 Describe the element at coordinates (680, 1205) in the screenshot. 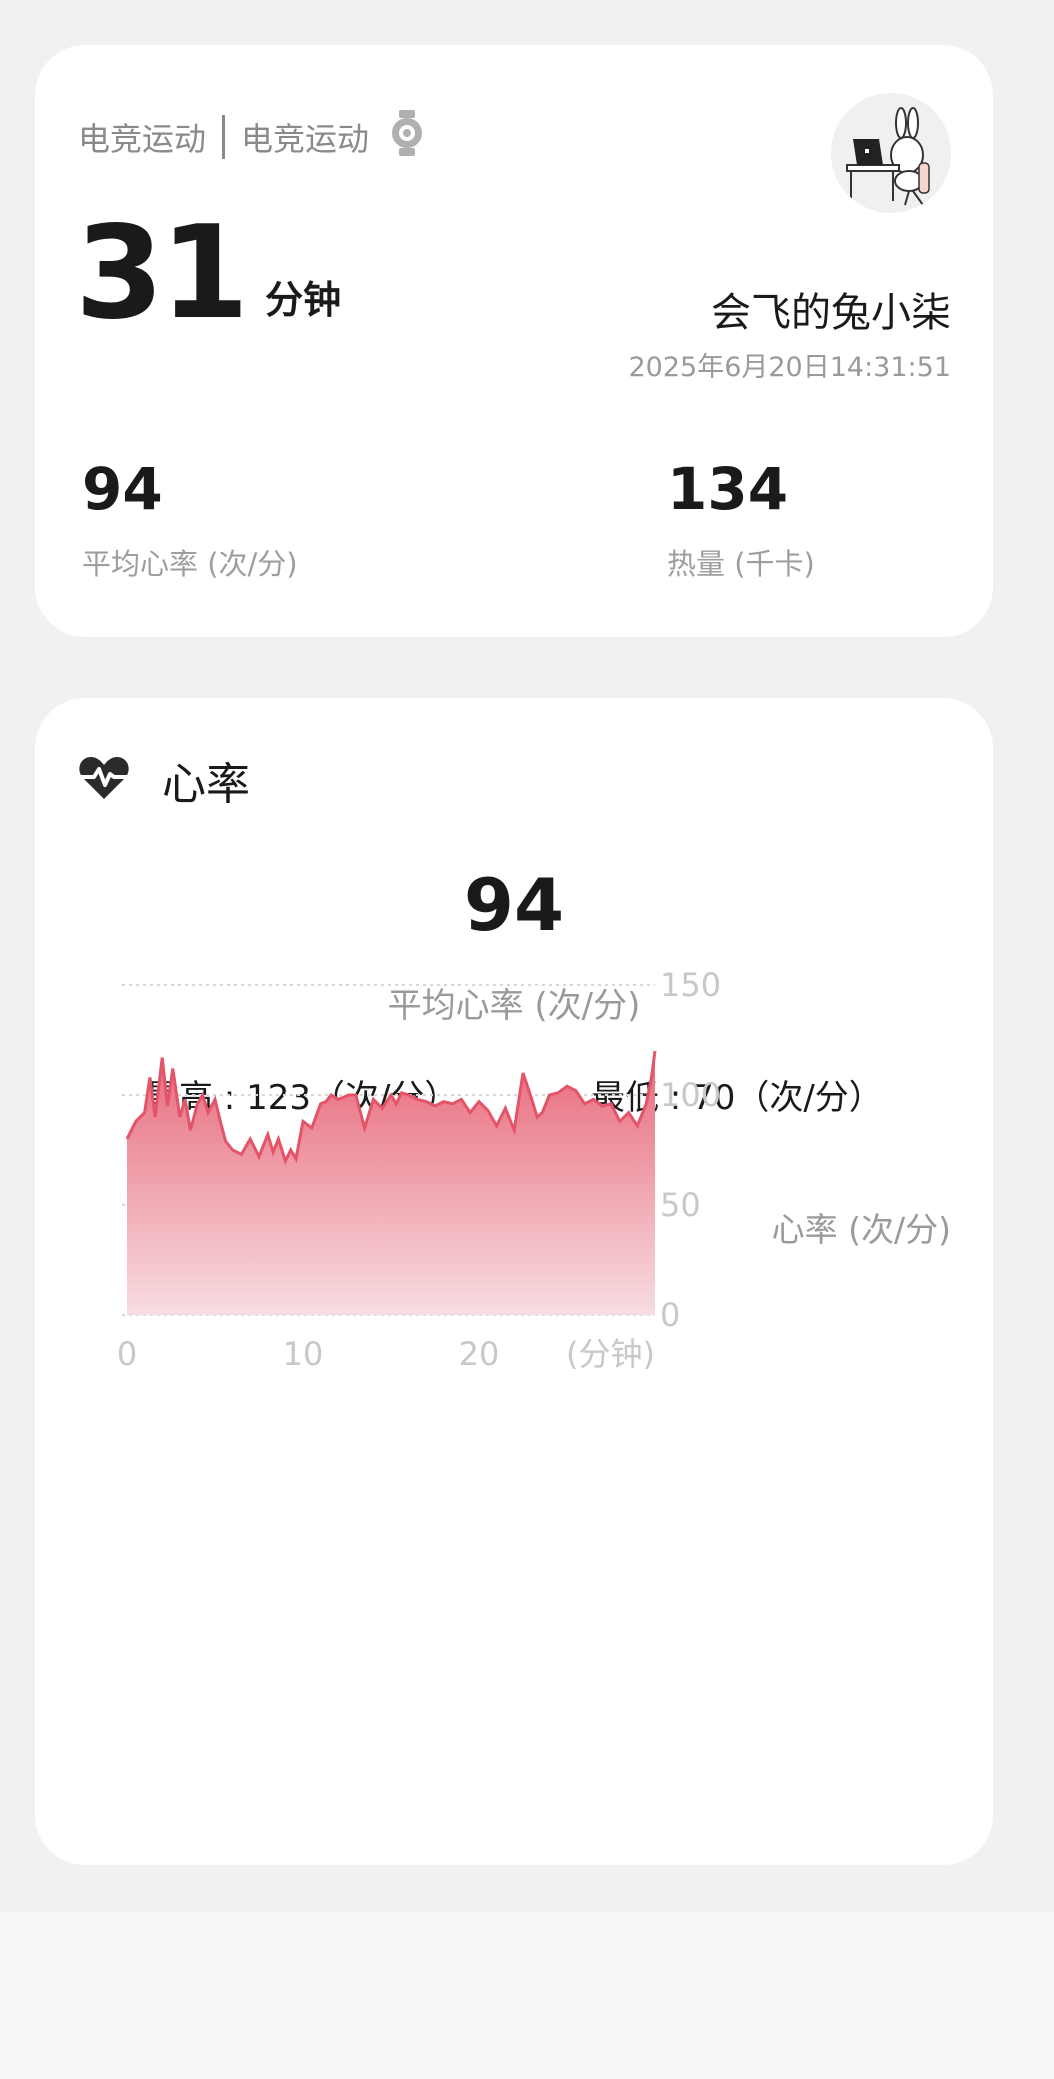

I see `y-tick-label: 50` at that location.